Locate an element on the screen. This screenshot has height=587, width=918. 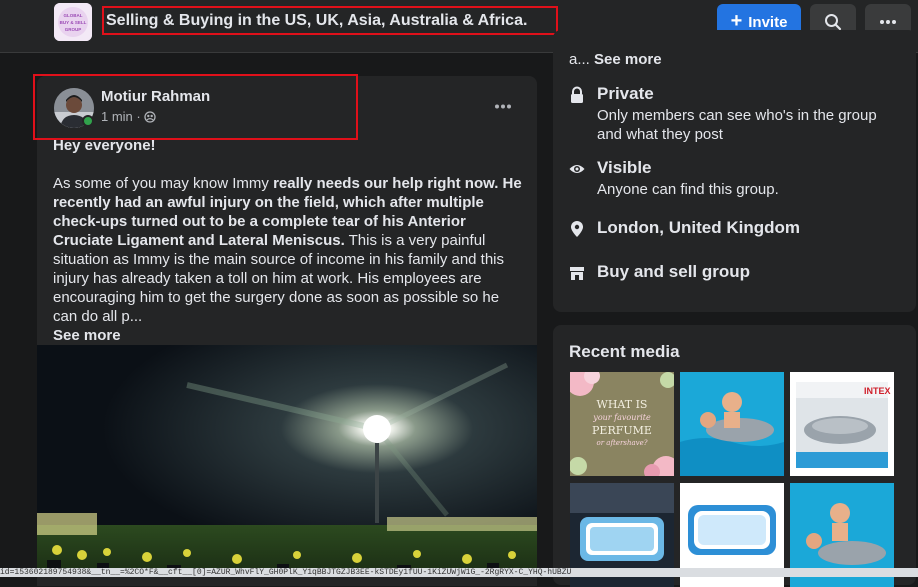
media-thumb-inflatable-box: INTEX is located at coordinates (842, 424).